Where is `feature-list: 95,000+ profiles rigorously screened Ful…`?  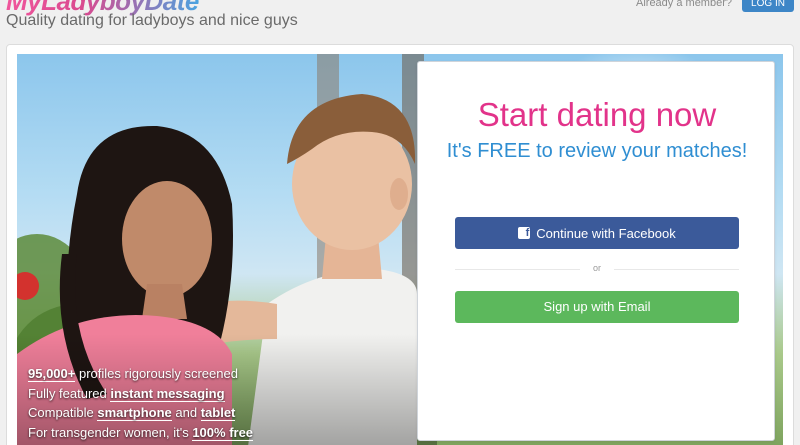
feature-list: 95,000+ profiles rigorously screened Ful… is located at coordinates (178, 403).